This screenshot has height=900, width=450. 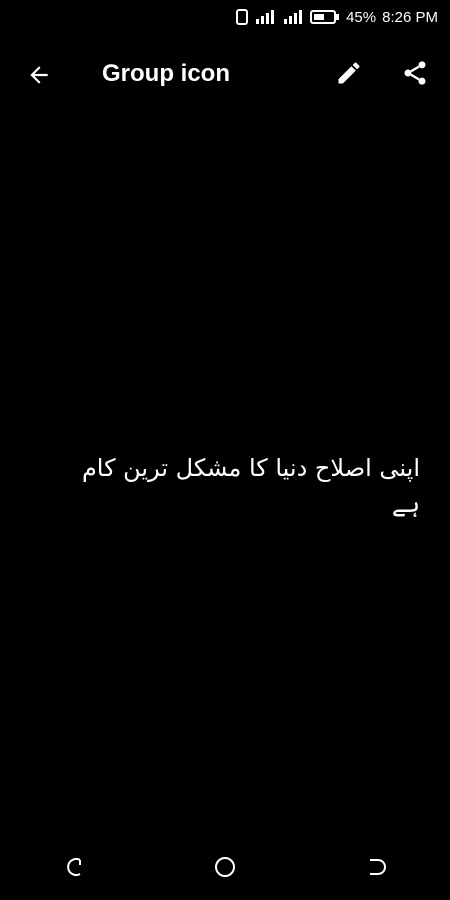 I want to click on navigation-bar, so click(x=225, y=867).